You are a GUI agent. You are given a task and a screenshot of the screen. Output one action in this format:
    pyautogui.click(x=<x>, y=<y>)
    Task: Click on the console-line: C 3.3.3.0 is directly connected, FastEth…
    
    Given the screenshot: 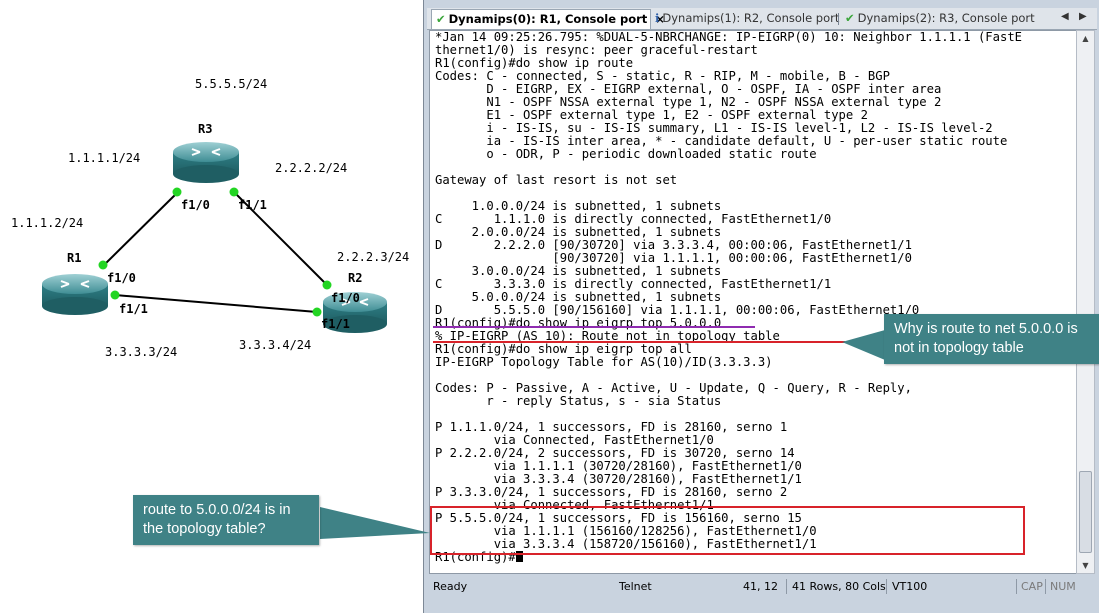 What is the action you would take?
    pyautogui.click(x=633, y=284)
    